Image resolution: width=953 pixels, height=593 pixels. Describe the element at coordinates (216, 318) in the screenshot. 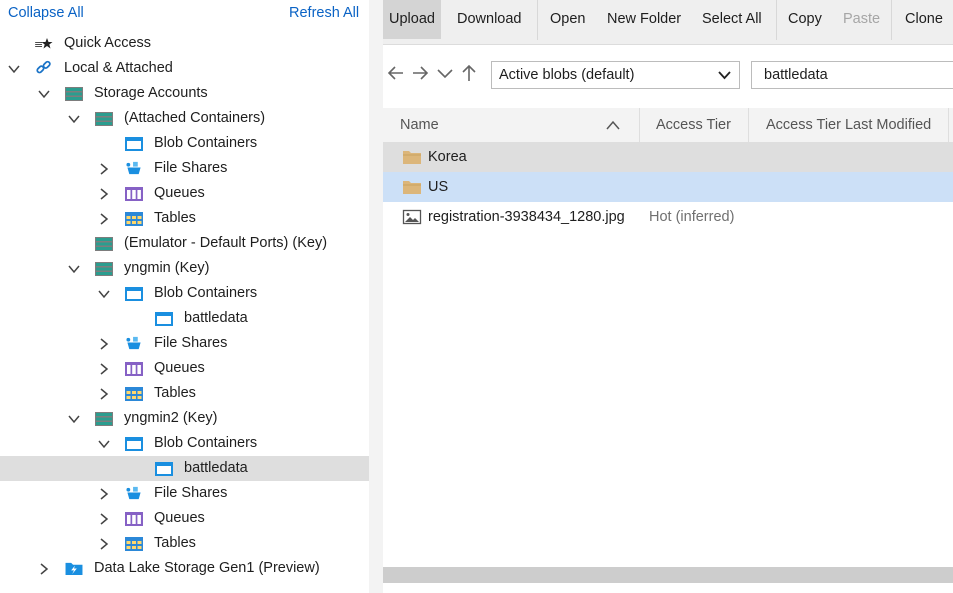

I see `tree-label: battledata` at that location.